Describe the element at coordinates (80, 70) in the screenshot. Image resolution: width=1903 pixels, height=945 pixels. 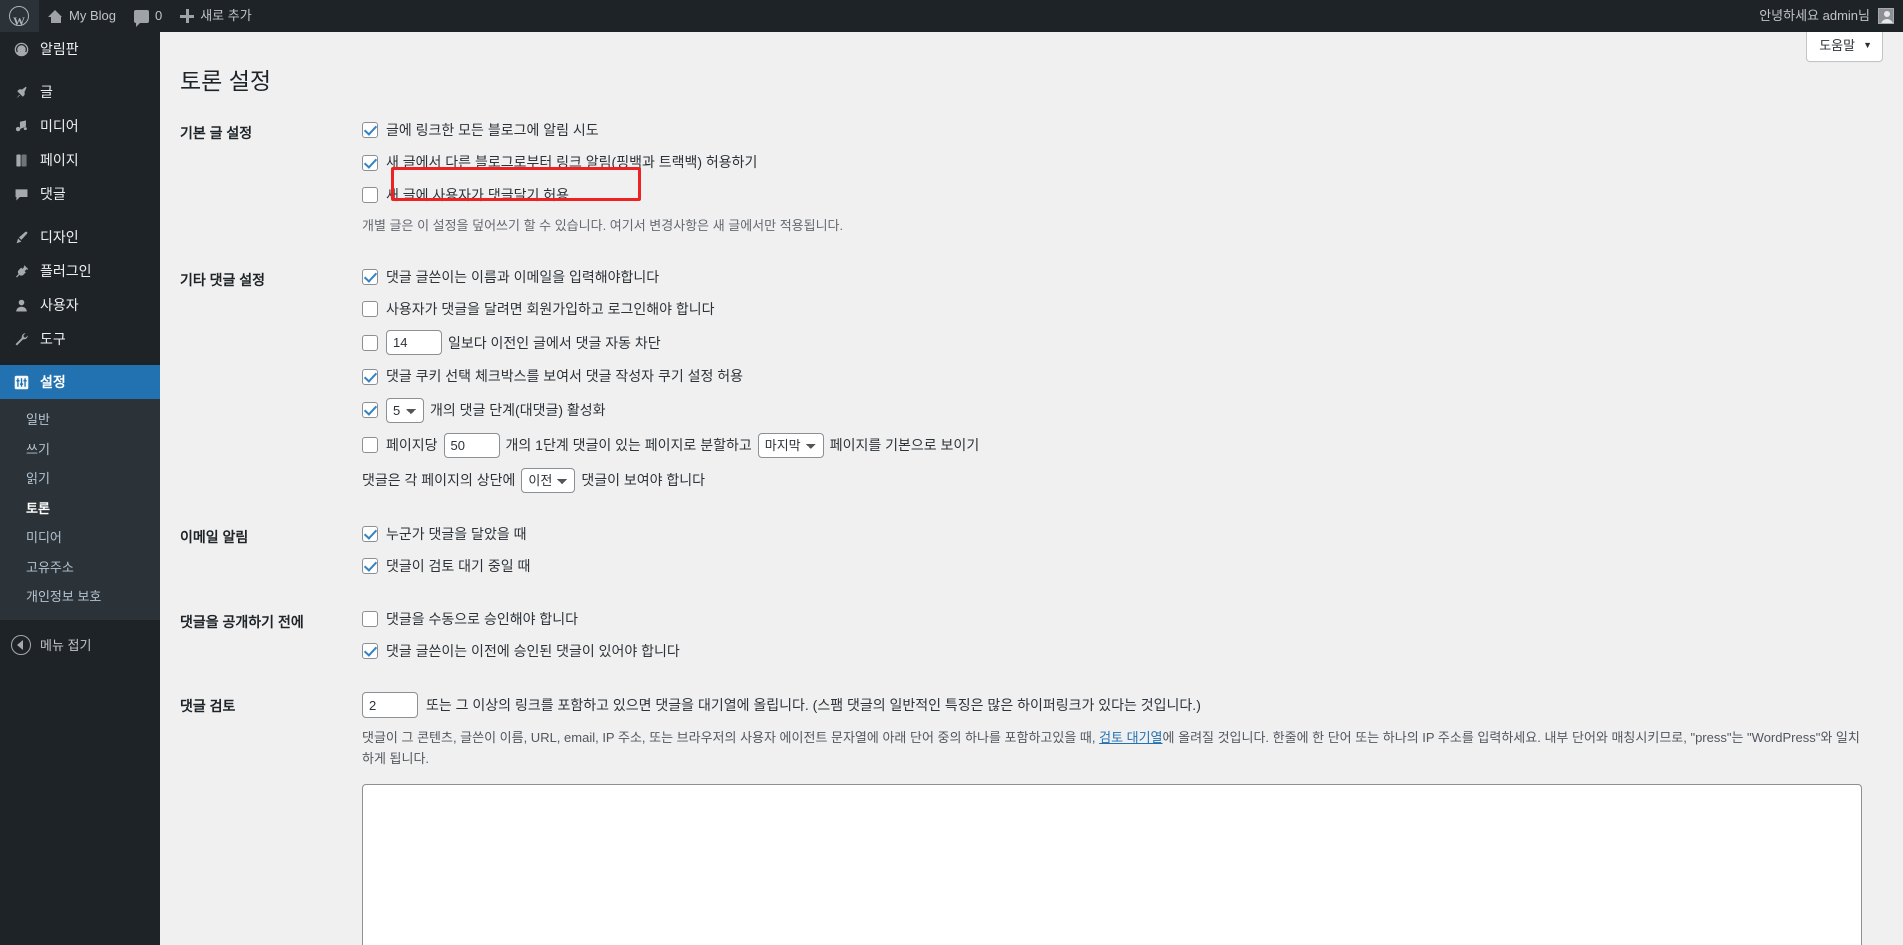
I see `sidebar-separator` at that location.